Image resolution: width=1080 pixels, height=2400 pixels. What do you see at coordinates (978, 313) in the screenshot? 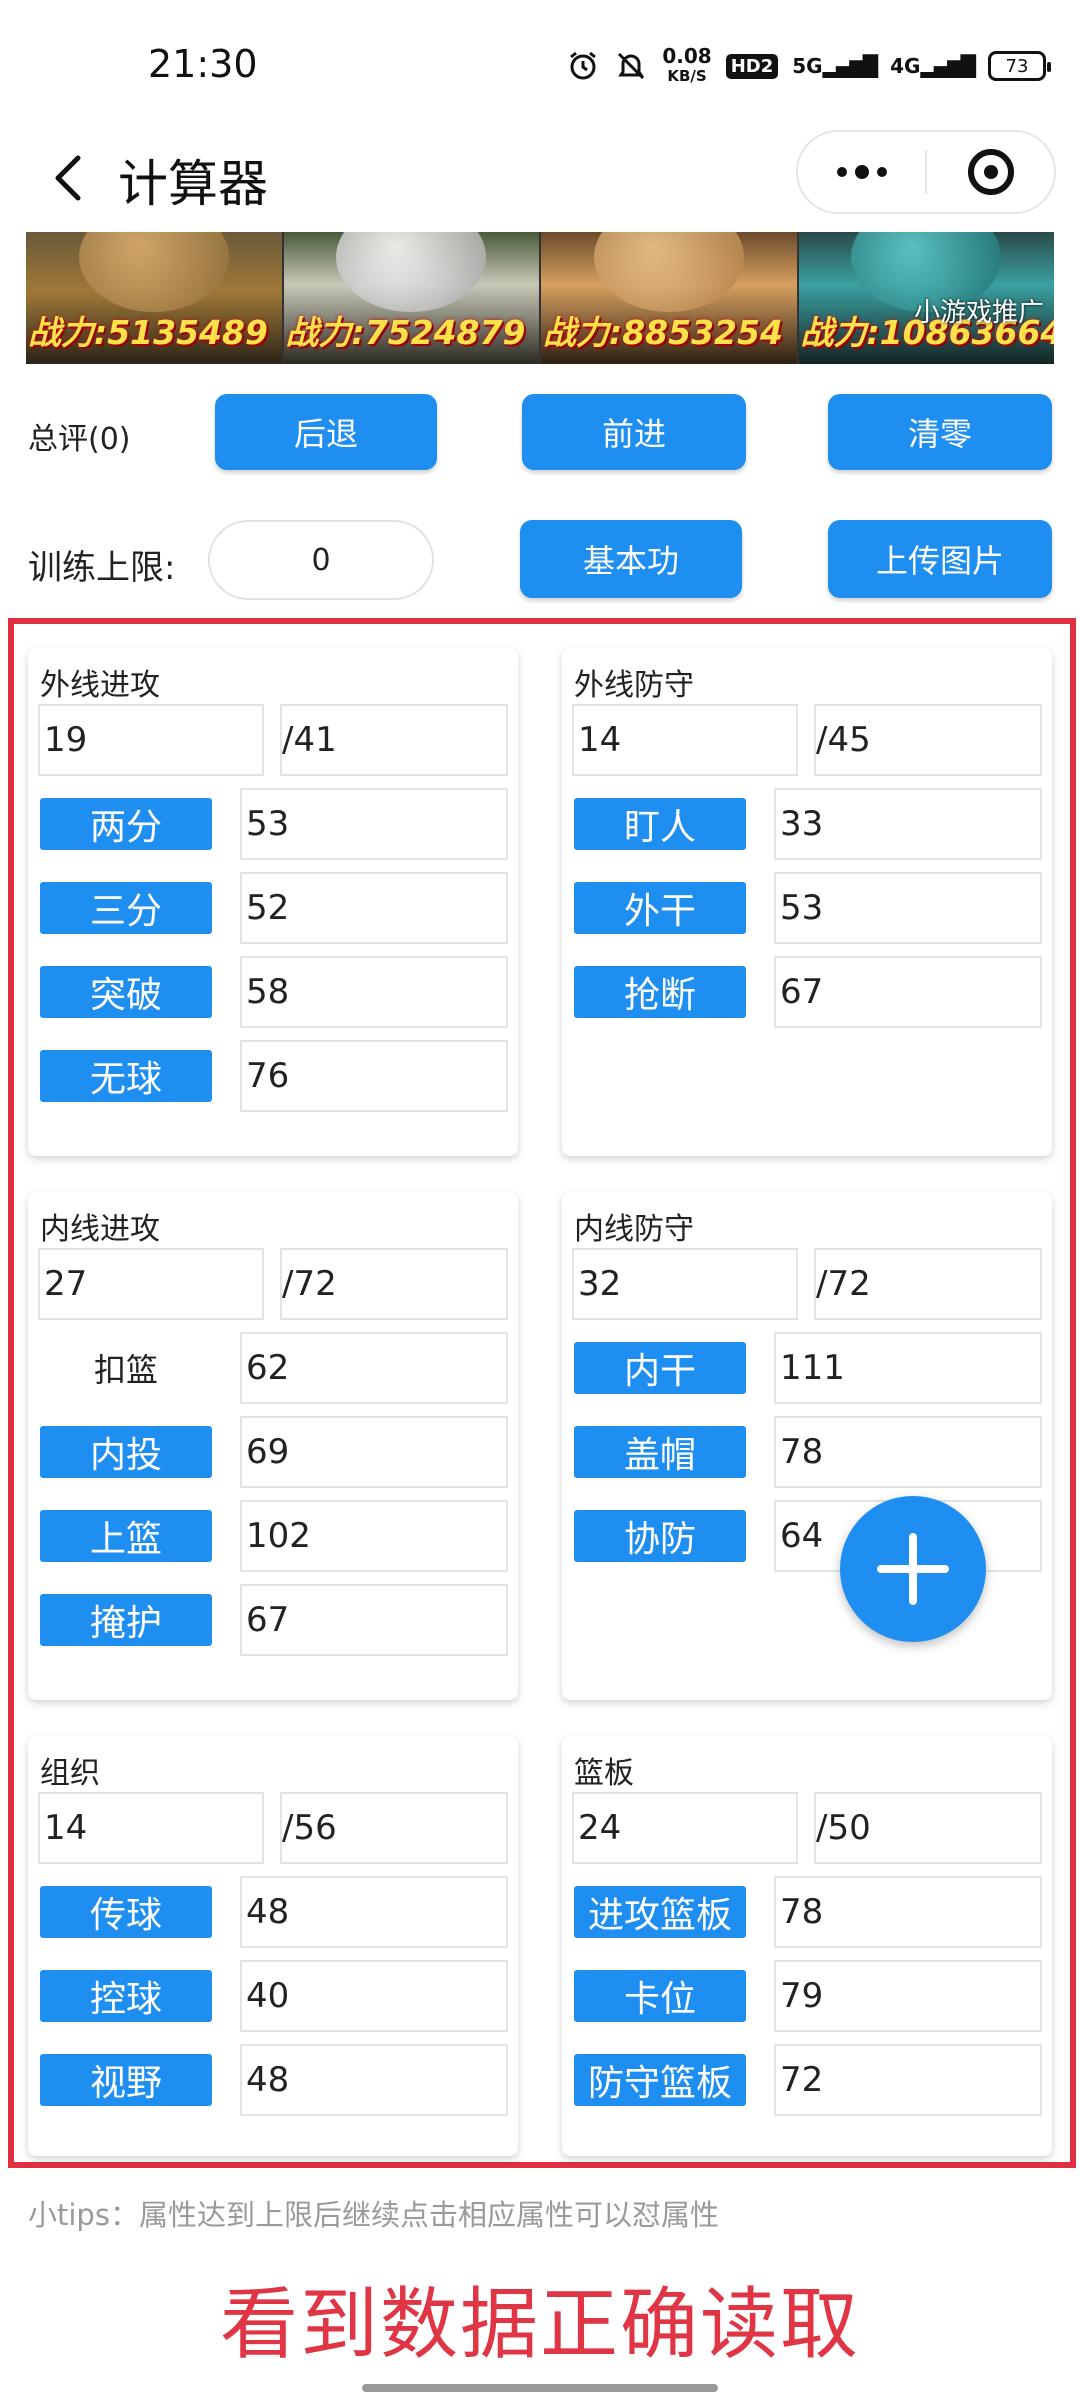
I see `ad-tag: 小游戏推广` at bounding box center [978, 313].